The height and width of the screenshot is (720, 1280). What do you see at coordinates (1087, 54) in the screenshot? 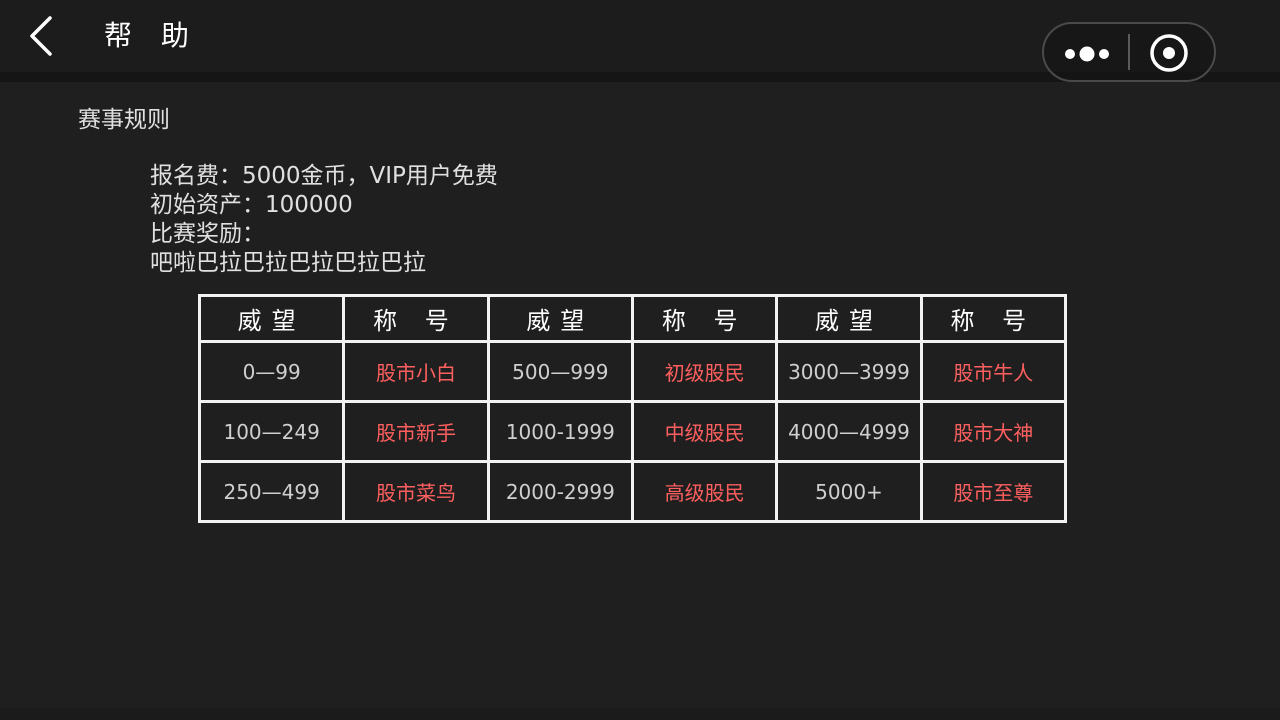
I see `more-dots-icon` at bounding box center [1087, 54].